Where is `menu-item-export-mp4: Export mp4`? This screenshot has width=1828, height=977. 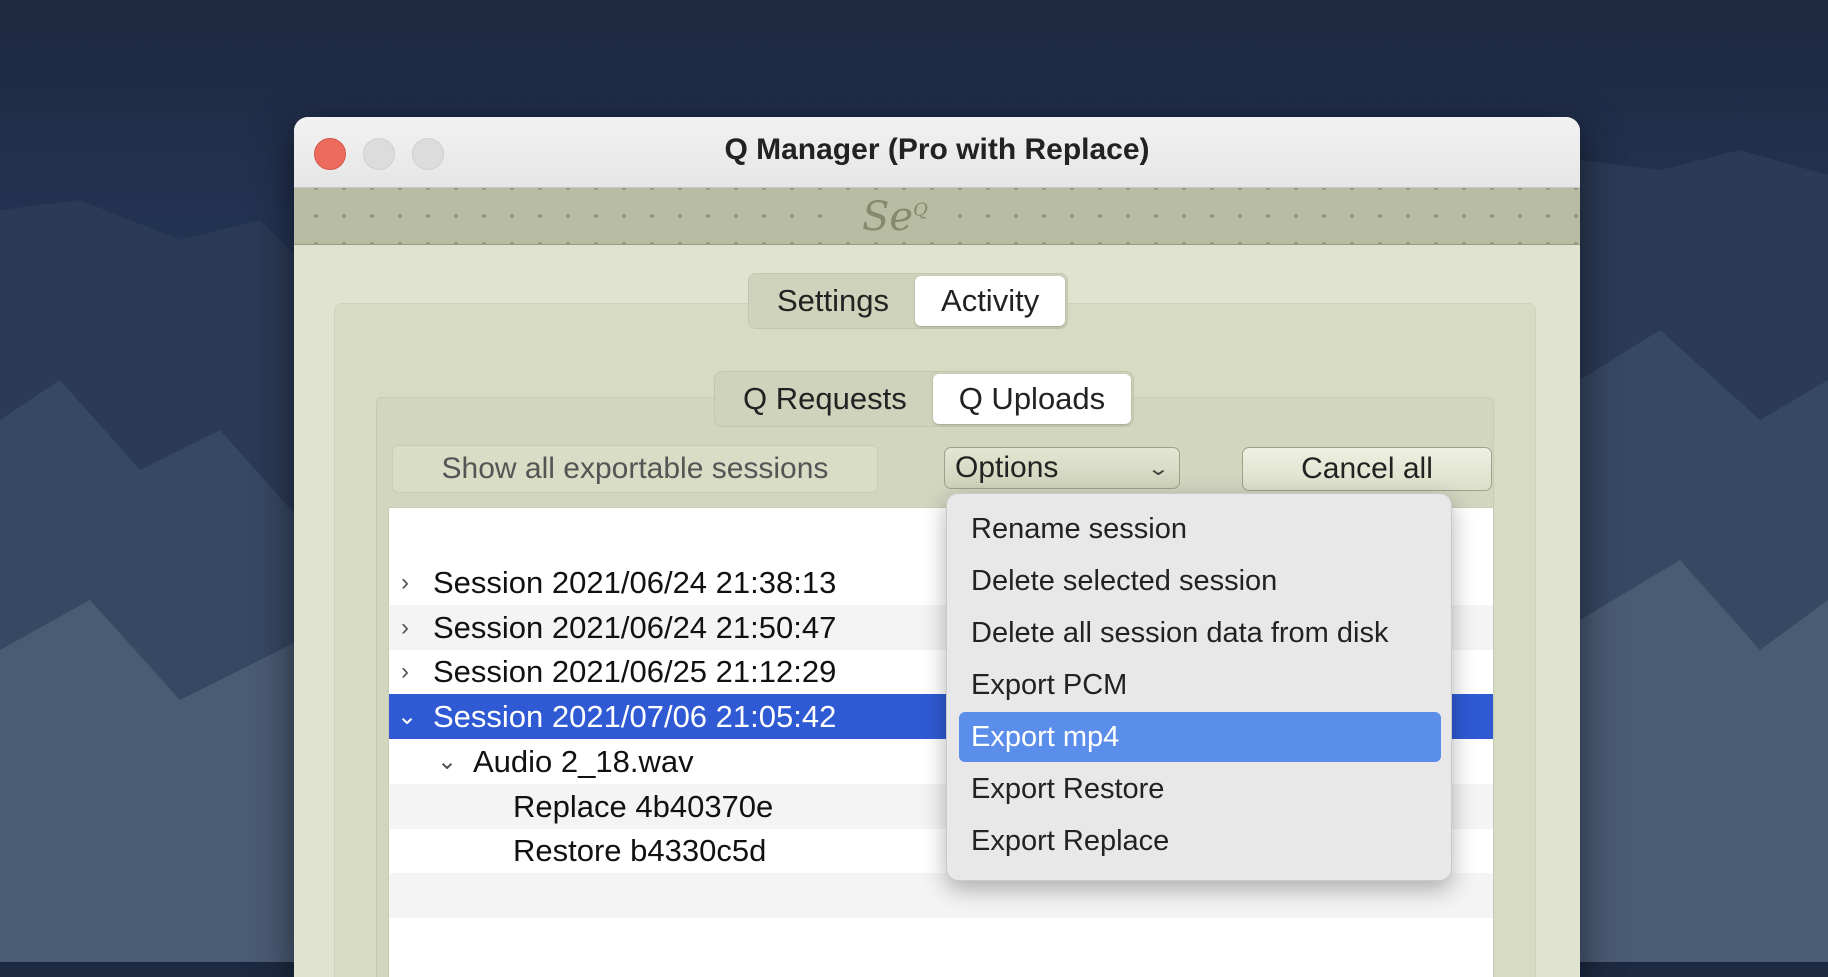
menu-item-export-mp4: Export mp4 is located at coordinates (1200, 737).